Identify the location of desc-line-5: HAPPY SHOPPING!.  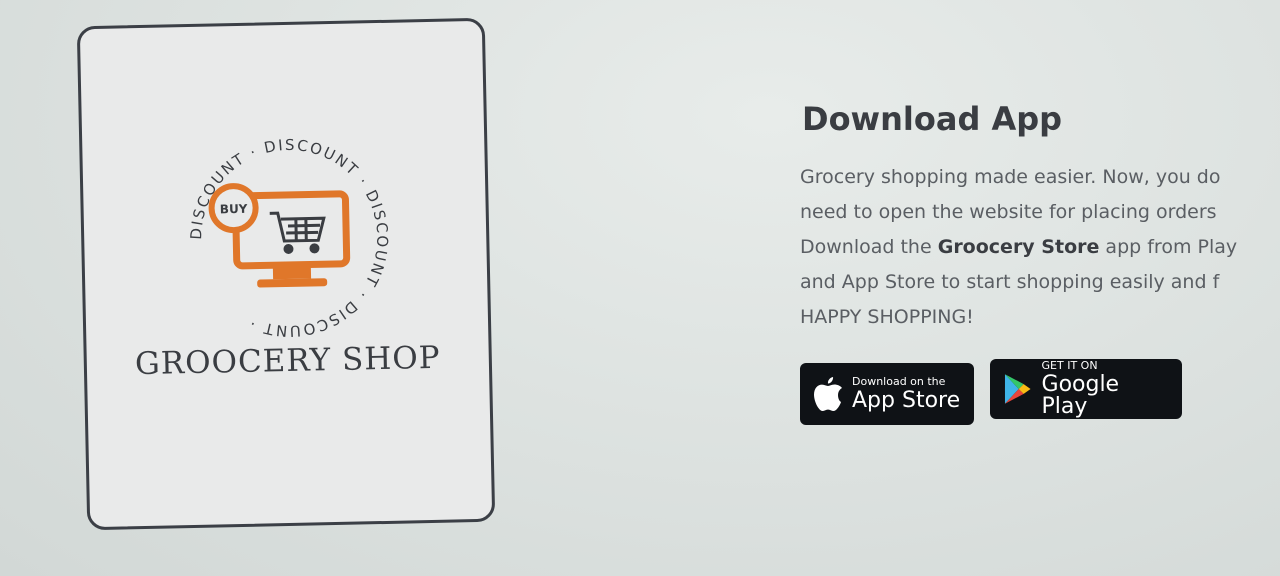
(887, 317).